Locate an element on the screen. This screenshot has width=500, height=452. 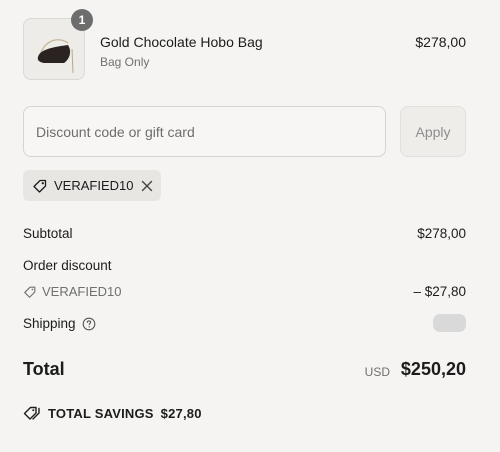
discount-code-input is located at coordinates (204, 131).